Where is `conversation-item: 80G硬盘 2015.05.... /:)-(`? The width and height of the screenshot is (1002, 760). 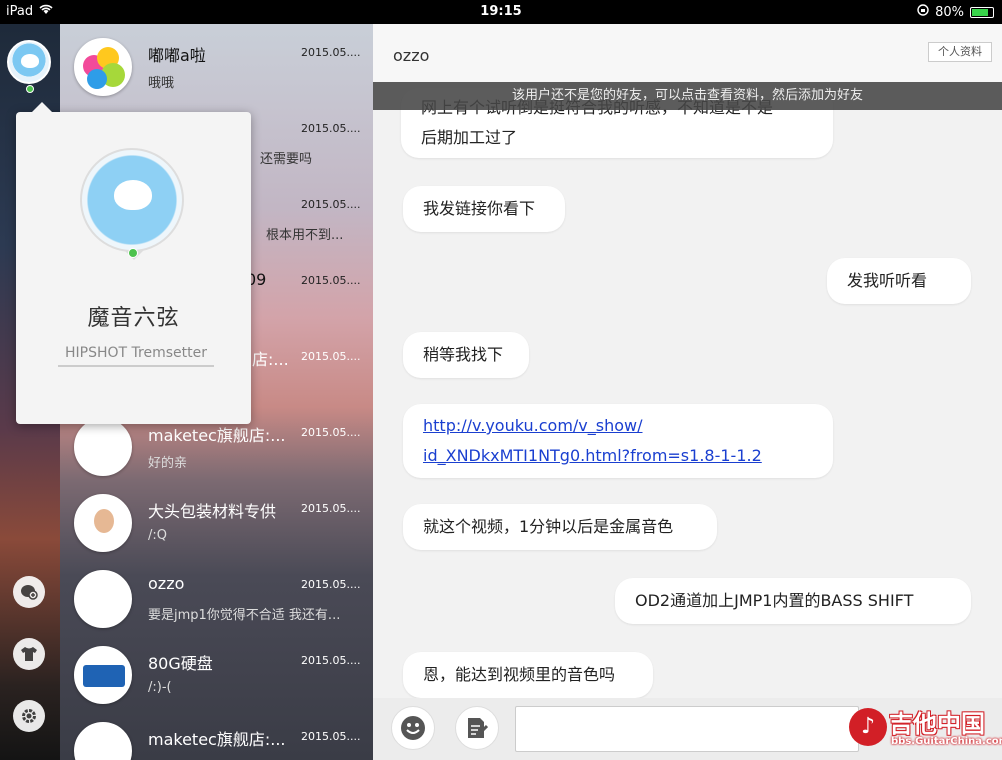 conversation-item: 80G硬盘 2015.05.... /:)-( is located at coordinates (216, 670).